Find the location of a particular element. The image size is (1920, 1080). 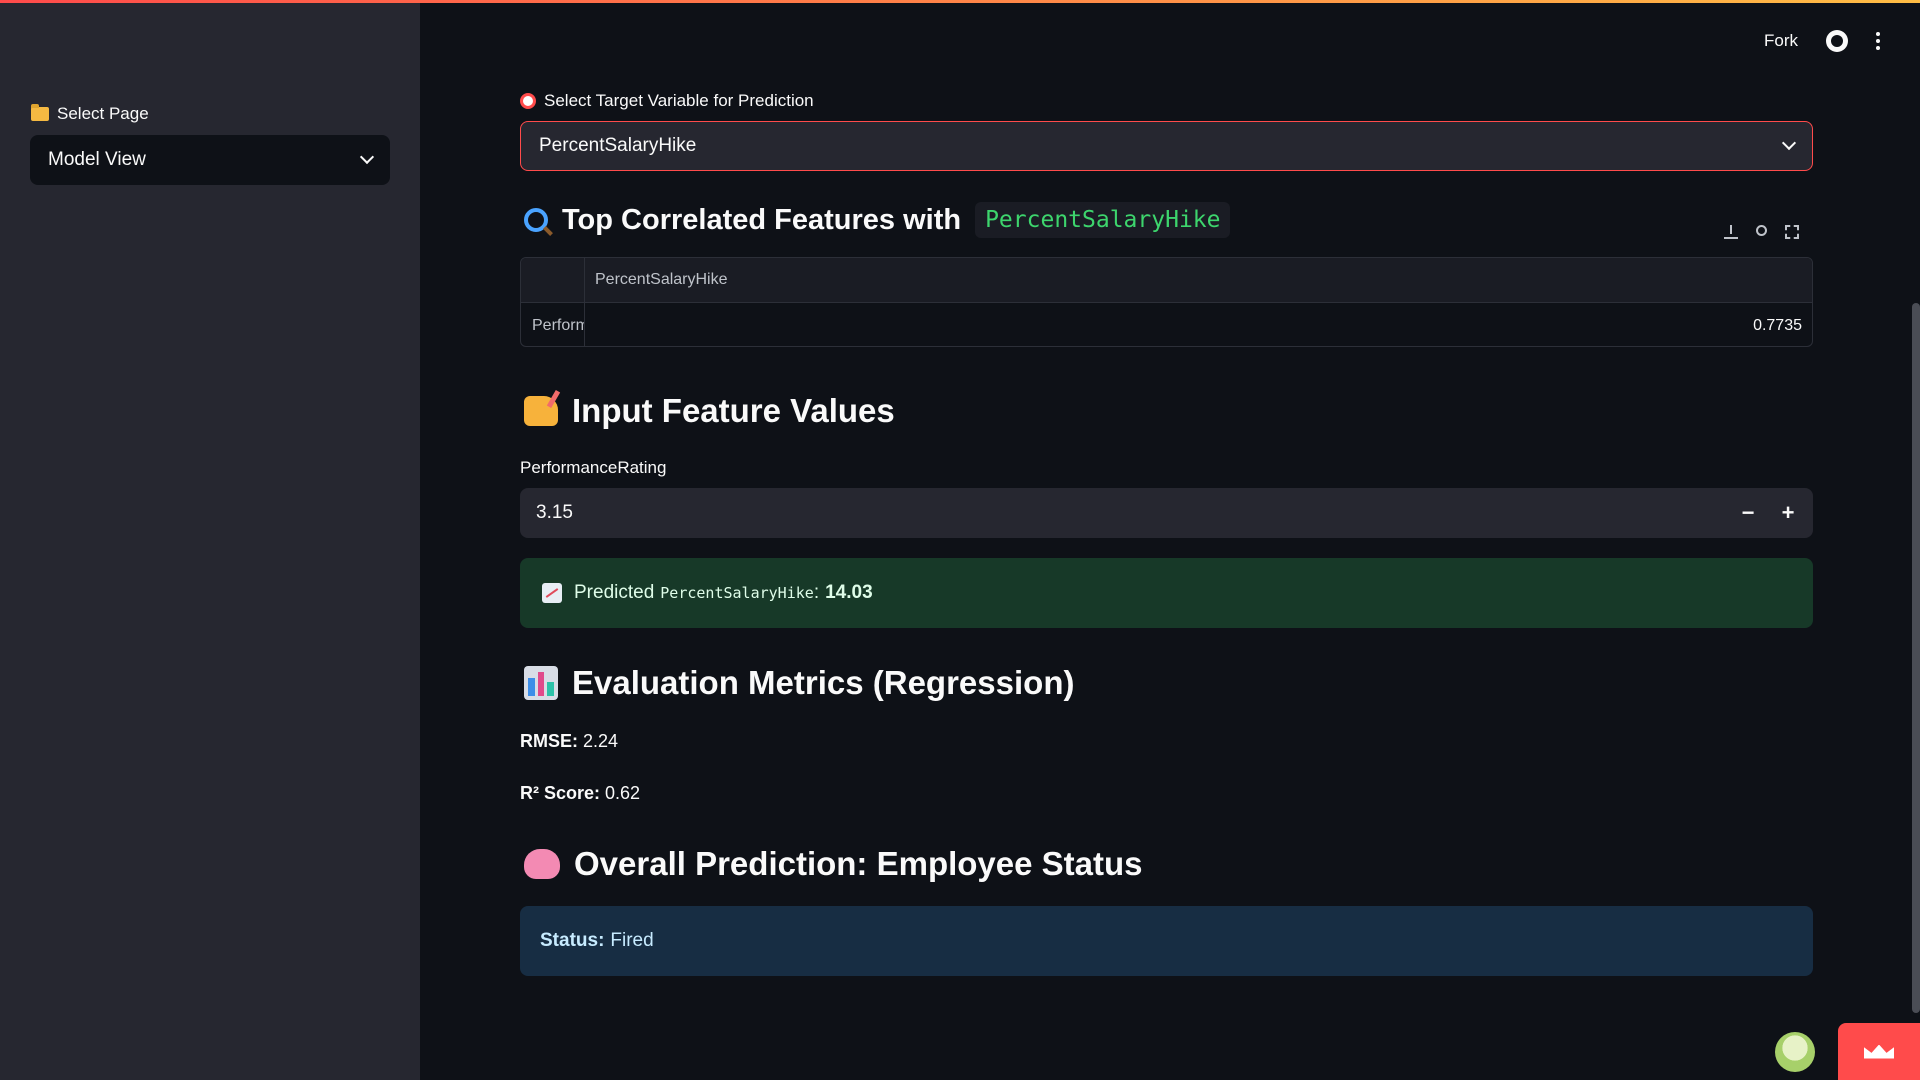

target-icon is located at coordinates (528, 101).